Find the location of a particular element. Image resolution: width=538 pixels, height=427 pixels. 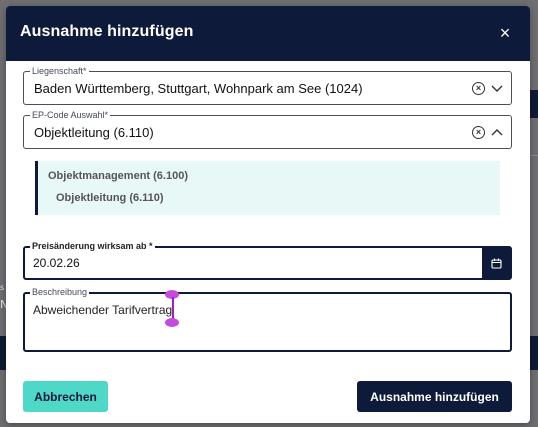

option-objektleitung: Objektleitung (6.110) is located at coordinates (110, 198).